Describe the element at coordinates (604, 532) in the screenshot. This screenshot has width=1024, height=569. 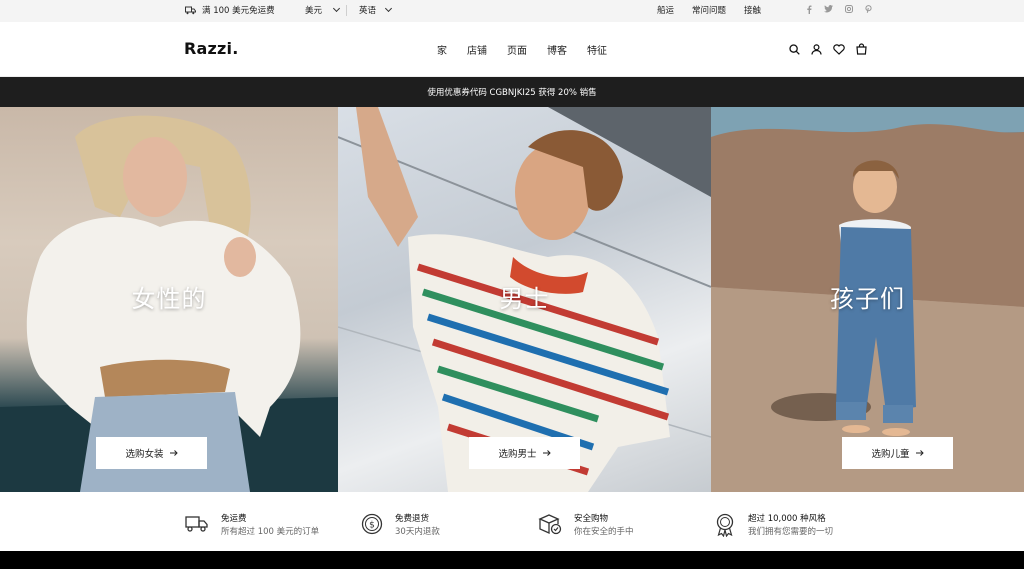
I see `feature-subtitle: 你在安全的手中` at that location.